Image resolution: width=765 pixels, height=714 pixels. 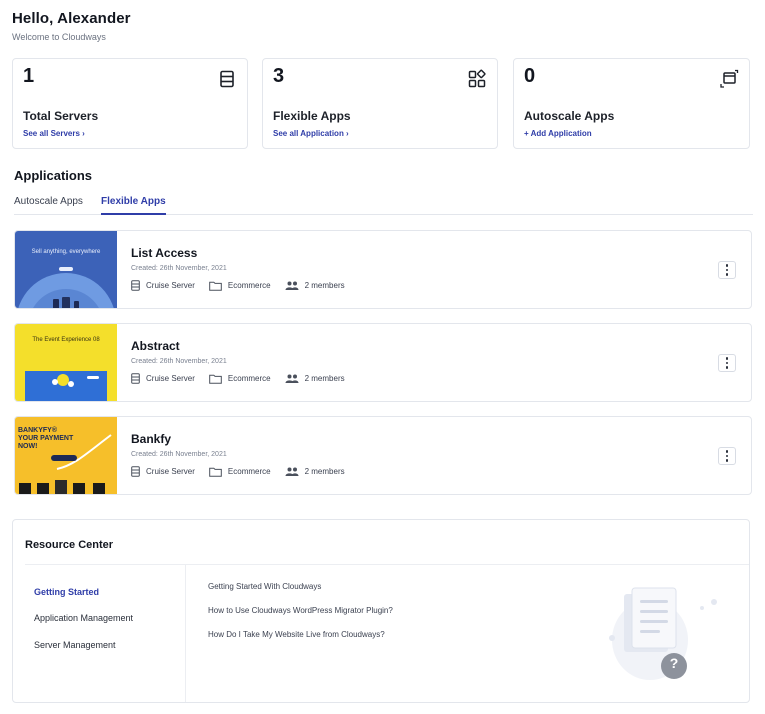 What do you see at coordinates (133, 205) in the screenshot?
I see `tab-flexible-apps: Flexible Apps` at bounding box center [133, 205].